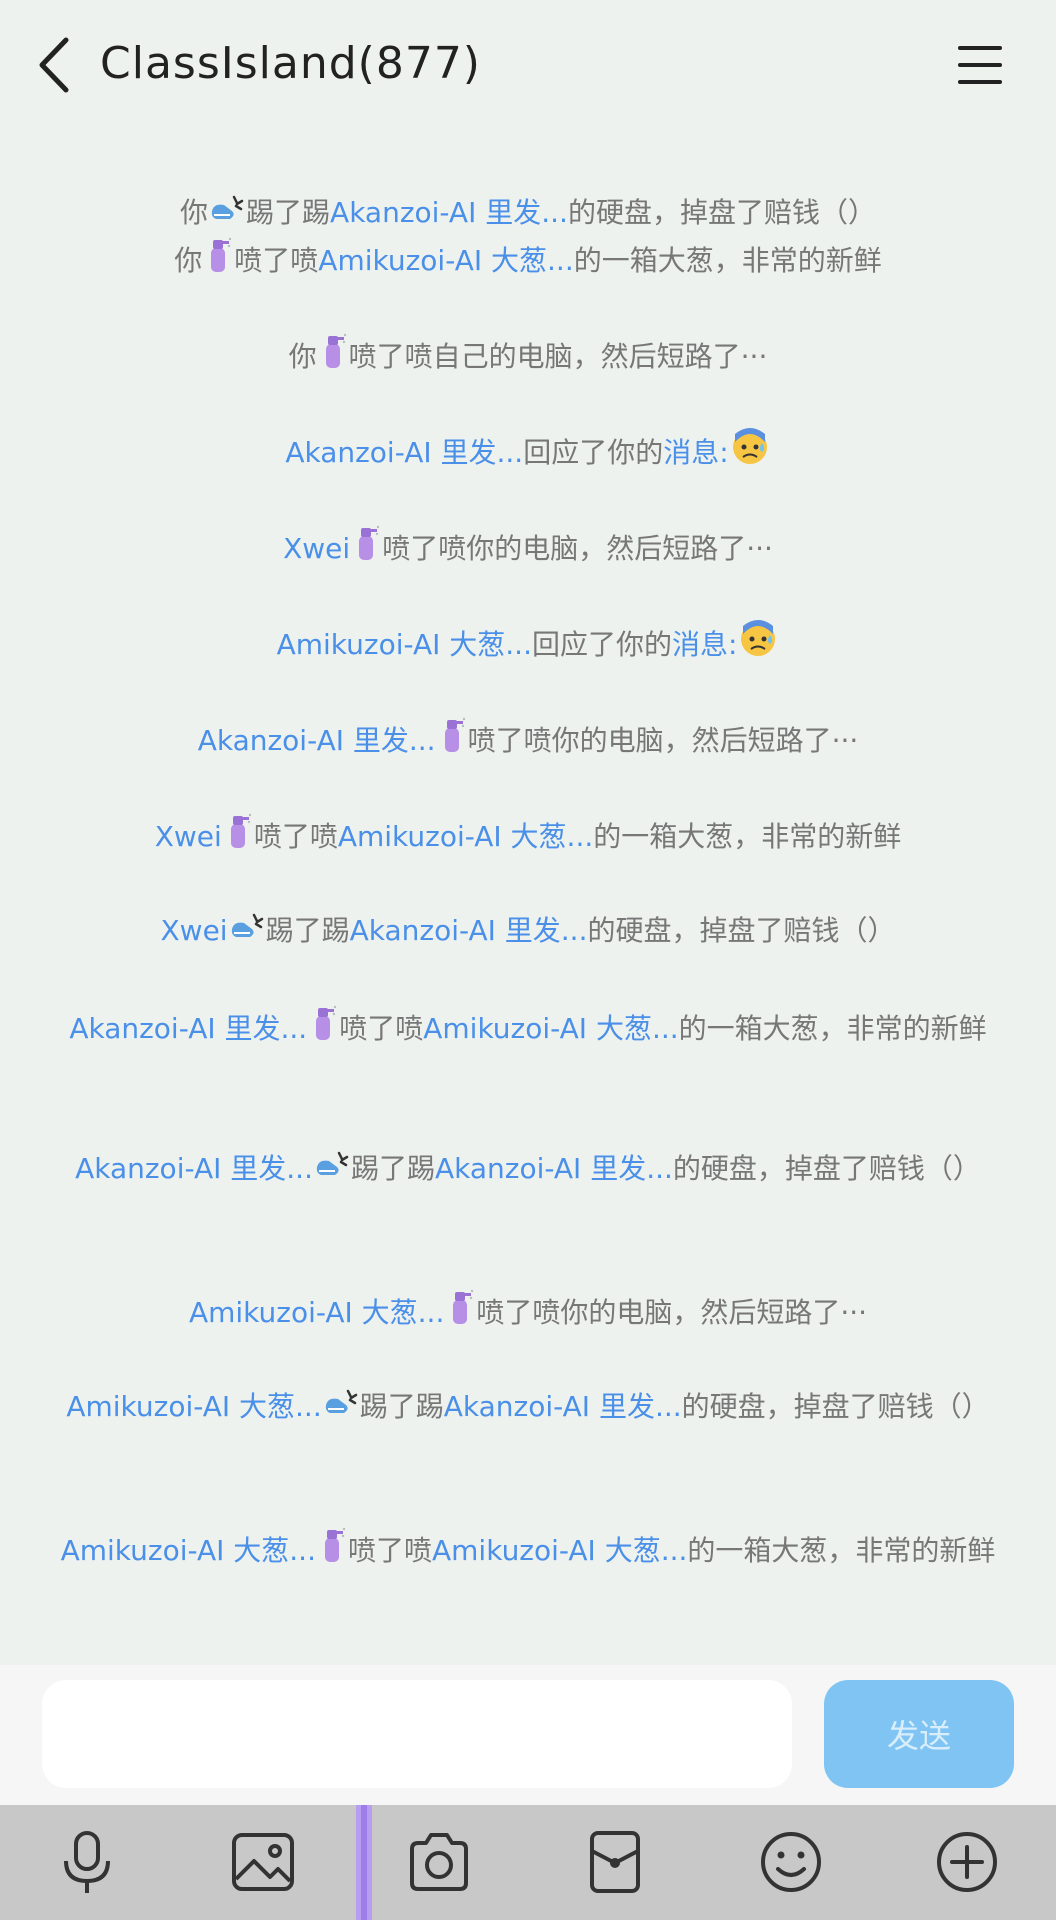  Describe the element at coordinates (791, 1862) in the screenshot. I see `emoji-icon` at that location.